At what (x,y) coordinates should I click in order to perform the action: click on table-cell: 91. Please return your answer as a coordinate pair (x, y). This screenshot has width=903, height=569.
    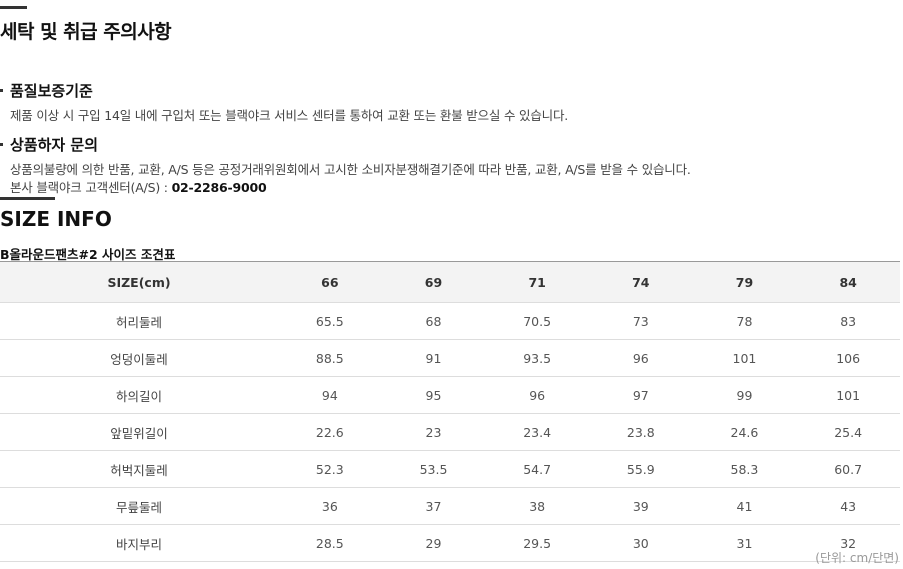
    Looking at the image, I should click on (433, 358).